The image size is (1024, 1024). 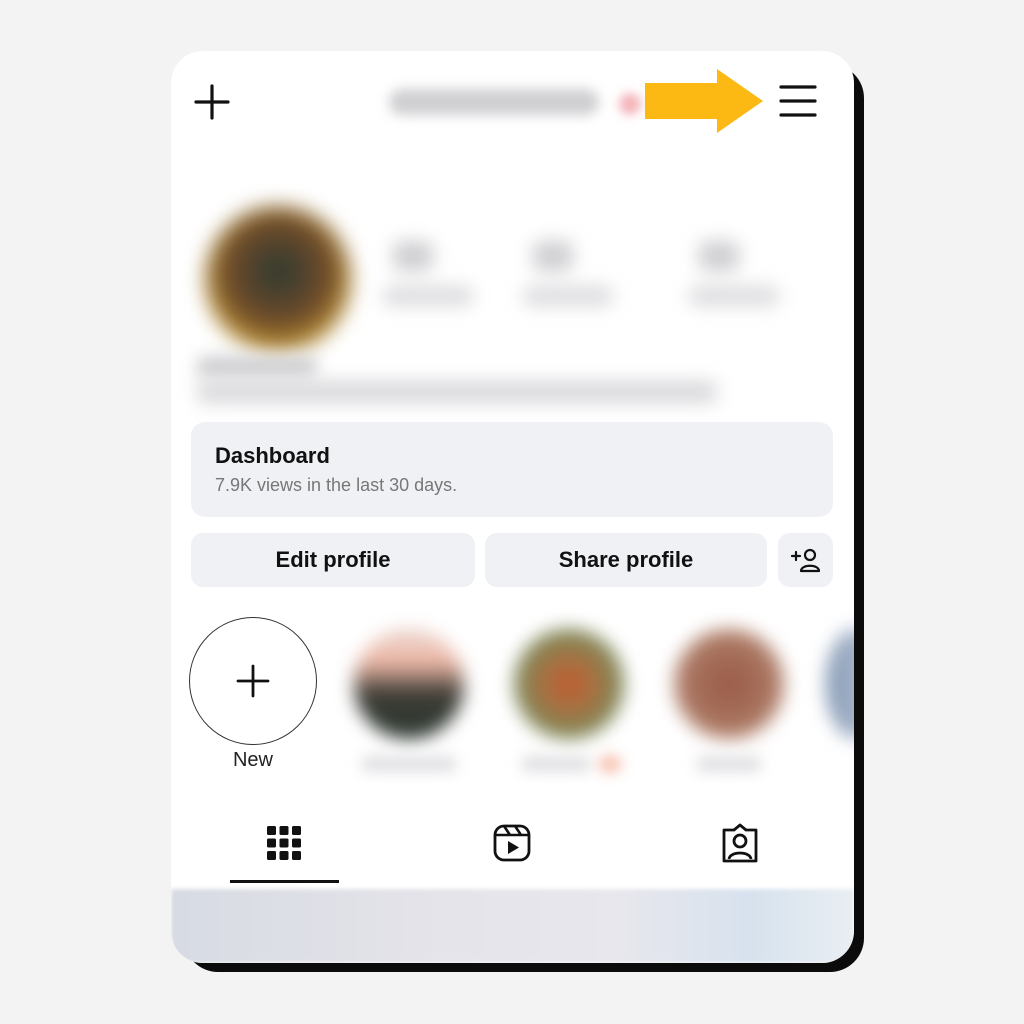 I want to click on followers-stat-blurred, so click(x=568, y=271).